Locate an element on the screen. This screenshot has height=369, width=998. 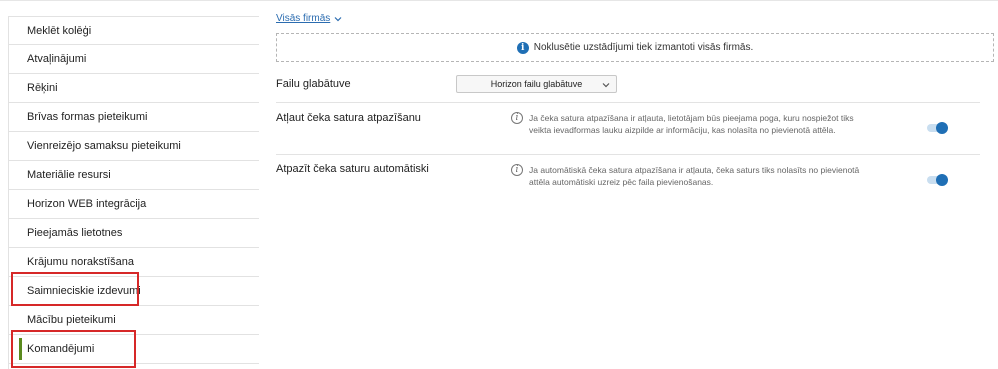
sidebar-item-materialie-resursi: Materiālie resursi is located at coordinates (134, 175).